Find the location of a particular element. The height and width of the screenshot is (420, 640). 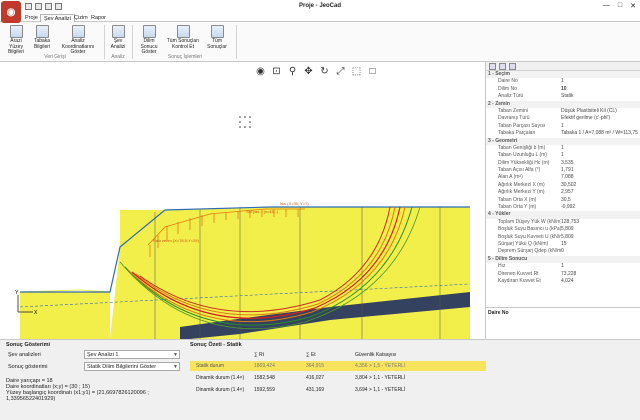

property-row: Boşluk Suyu Kuvveti U (kN/m) 5,809 is located at coordinates (563, 237).